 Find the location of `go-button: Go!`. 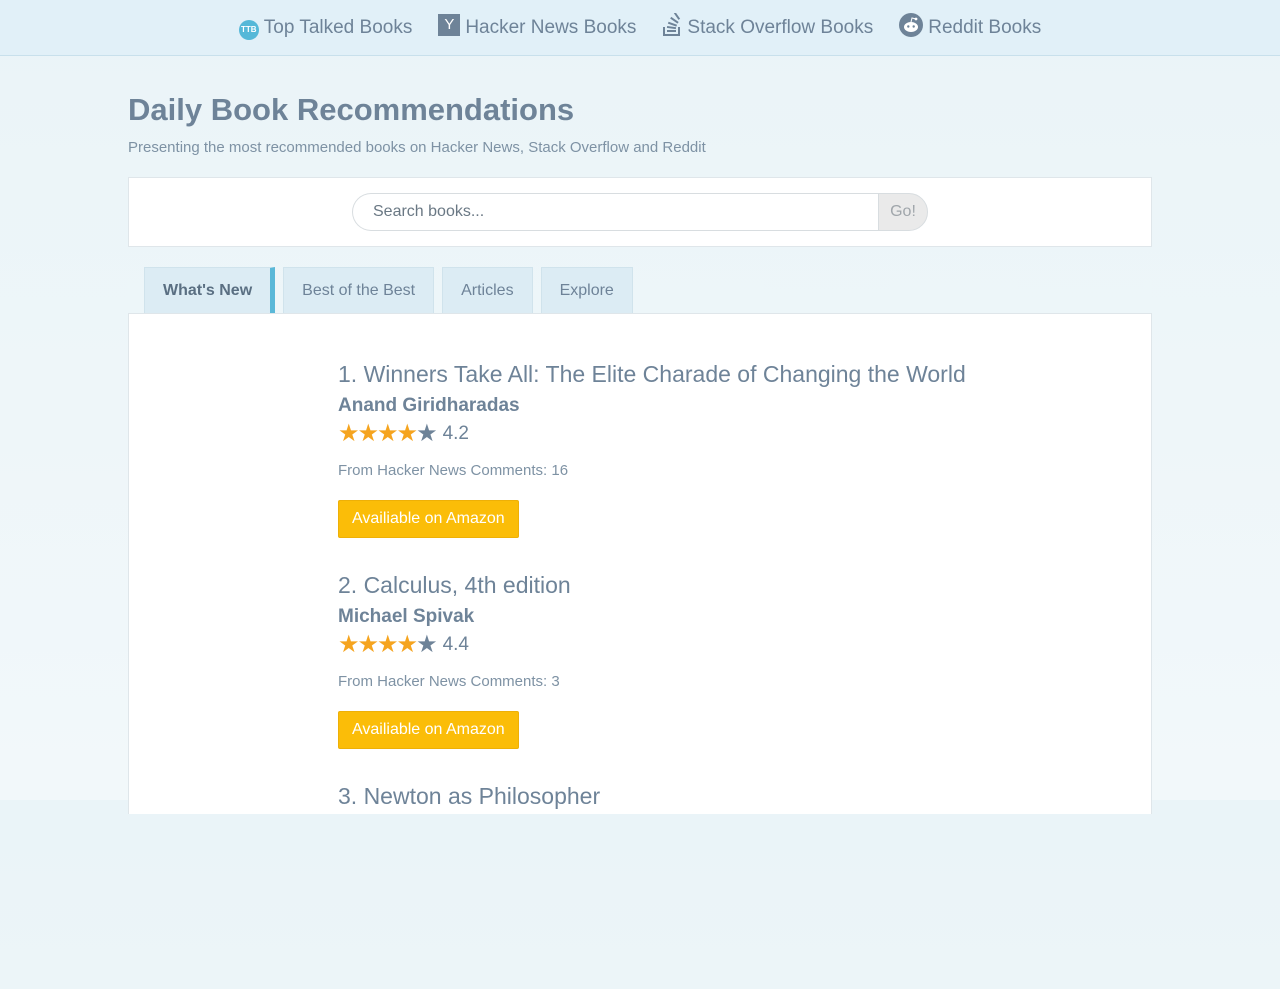

go-button: Go! is located at coordinates (903, 212).